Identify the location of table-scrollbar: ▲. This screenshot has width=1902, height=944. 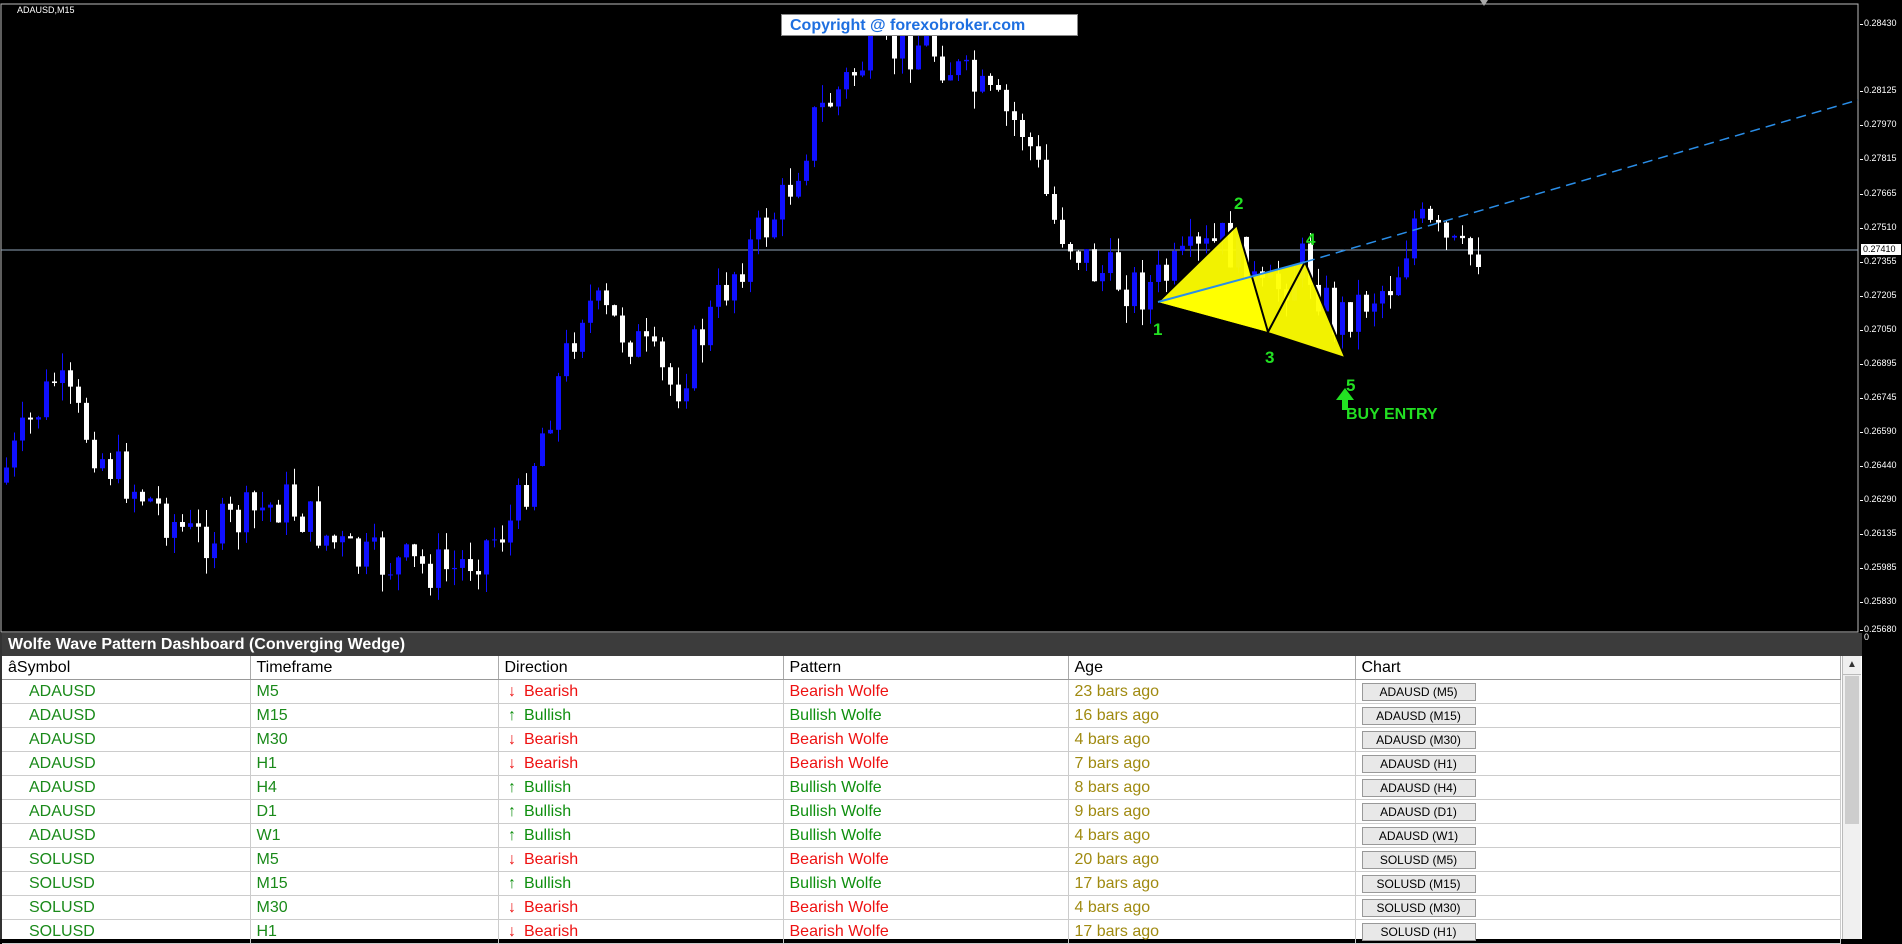
(1851, 797).